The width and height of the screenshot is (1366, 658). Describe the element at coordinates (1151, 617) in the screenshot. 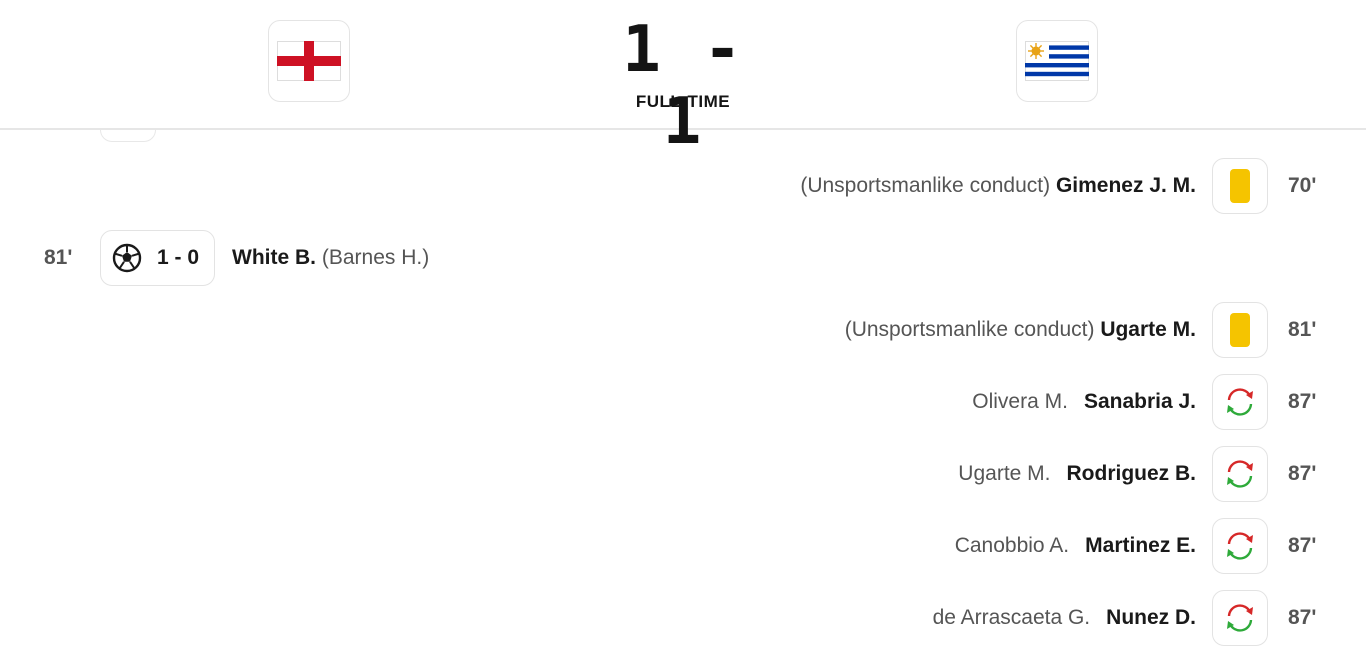

I see `sub-player-in: Nunez D.` at that location.